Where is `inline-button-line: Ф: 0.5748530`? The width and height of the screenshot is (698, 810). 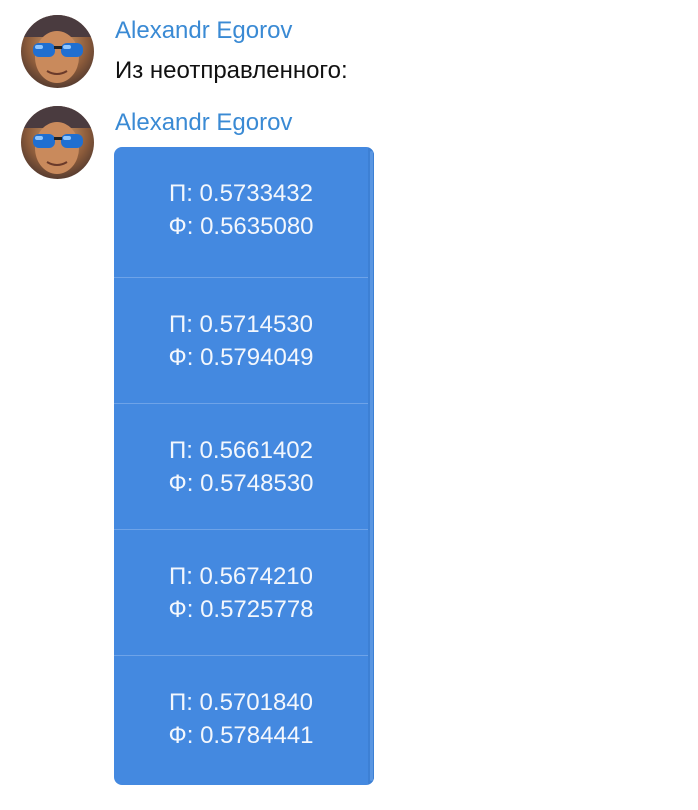
inline-button-line: Ф: 0.5748530 is located at coordinates (241, 483).